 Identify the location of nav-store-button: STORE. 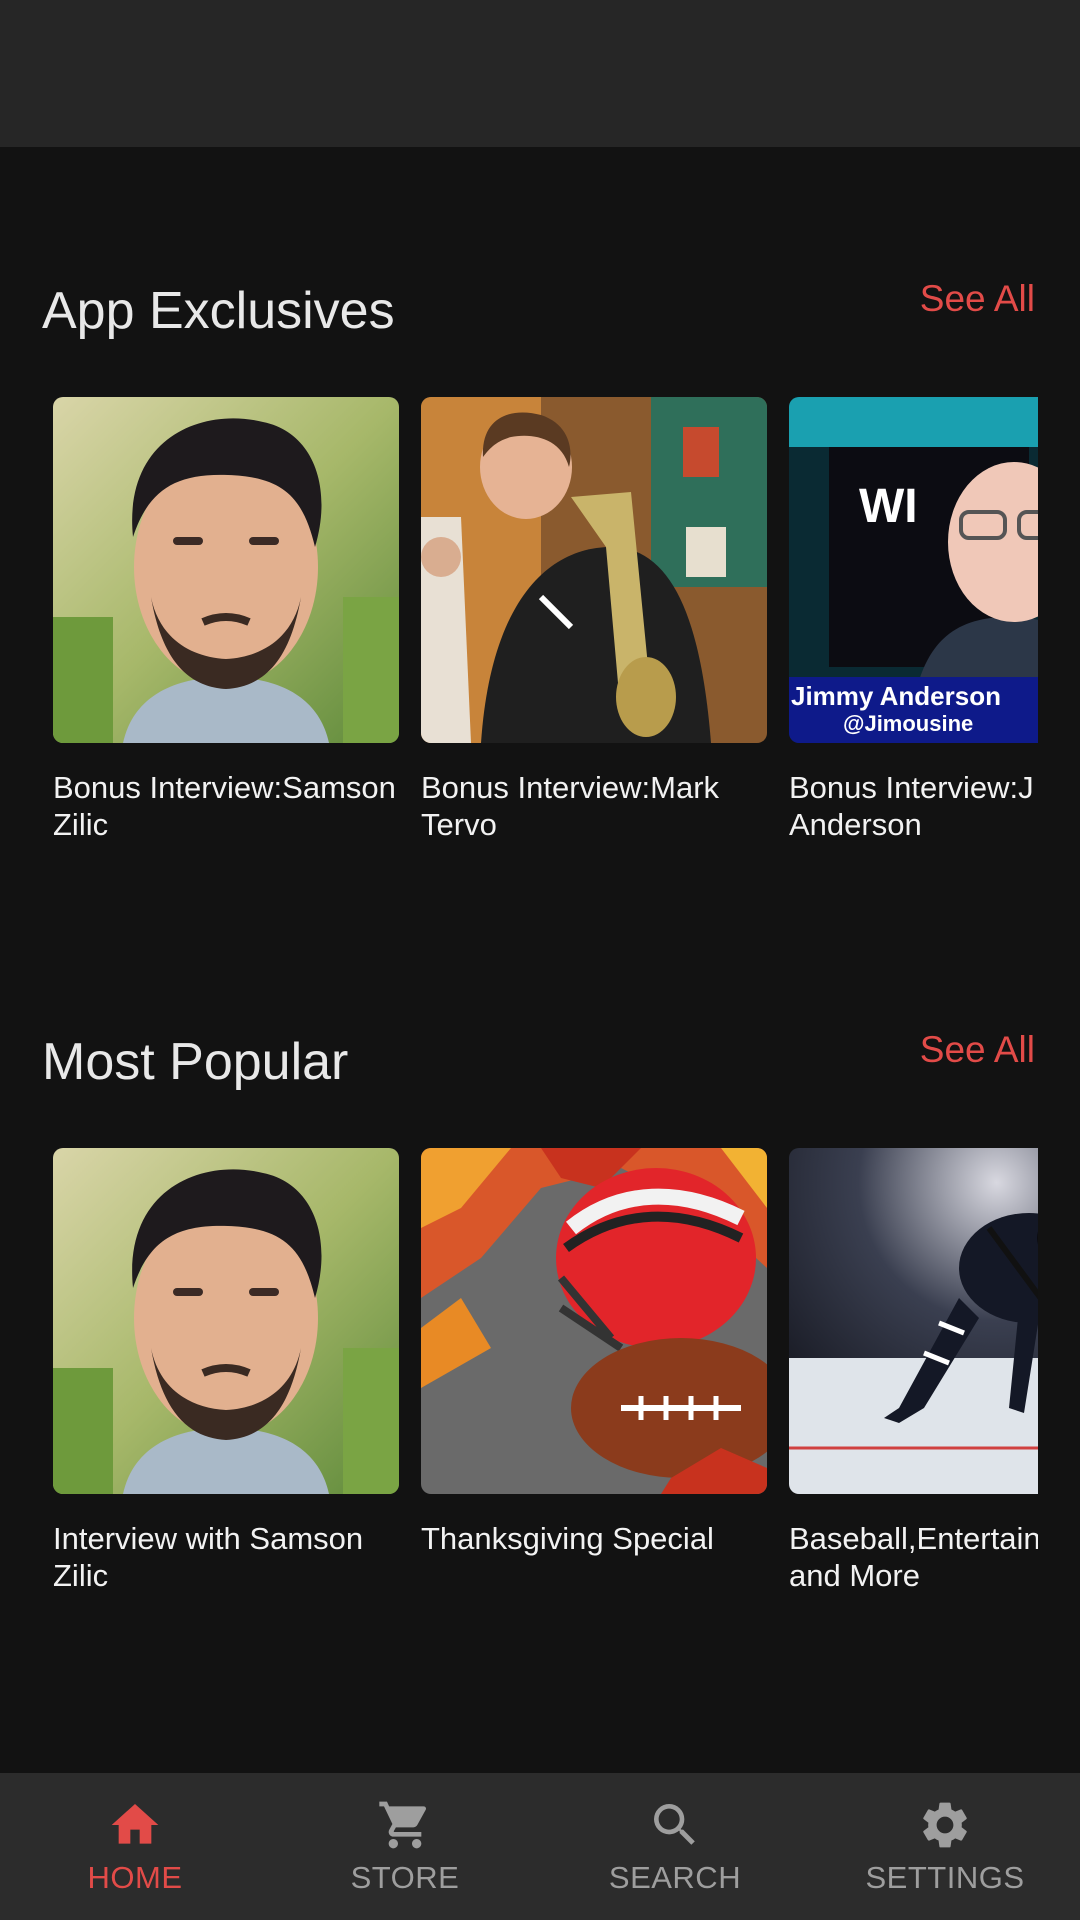
(405, 1846).